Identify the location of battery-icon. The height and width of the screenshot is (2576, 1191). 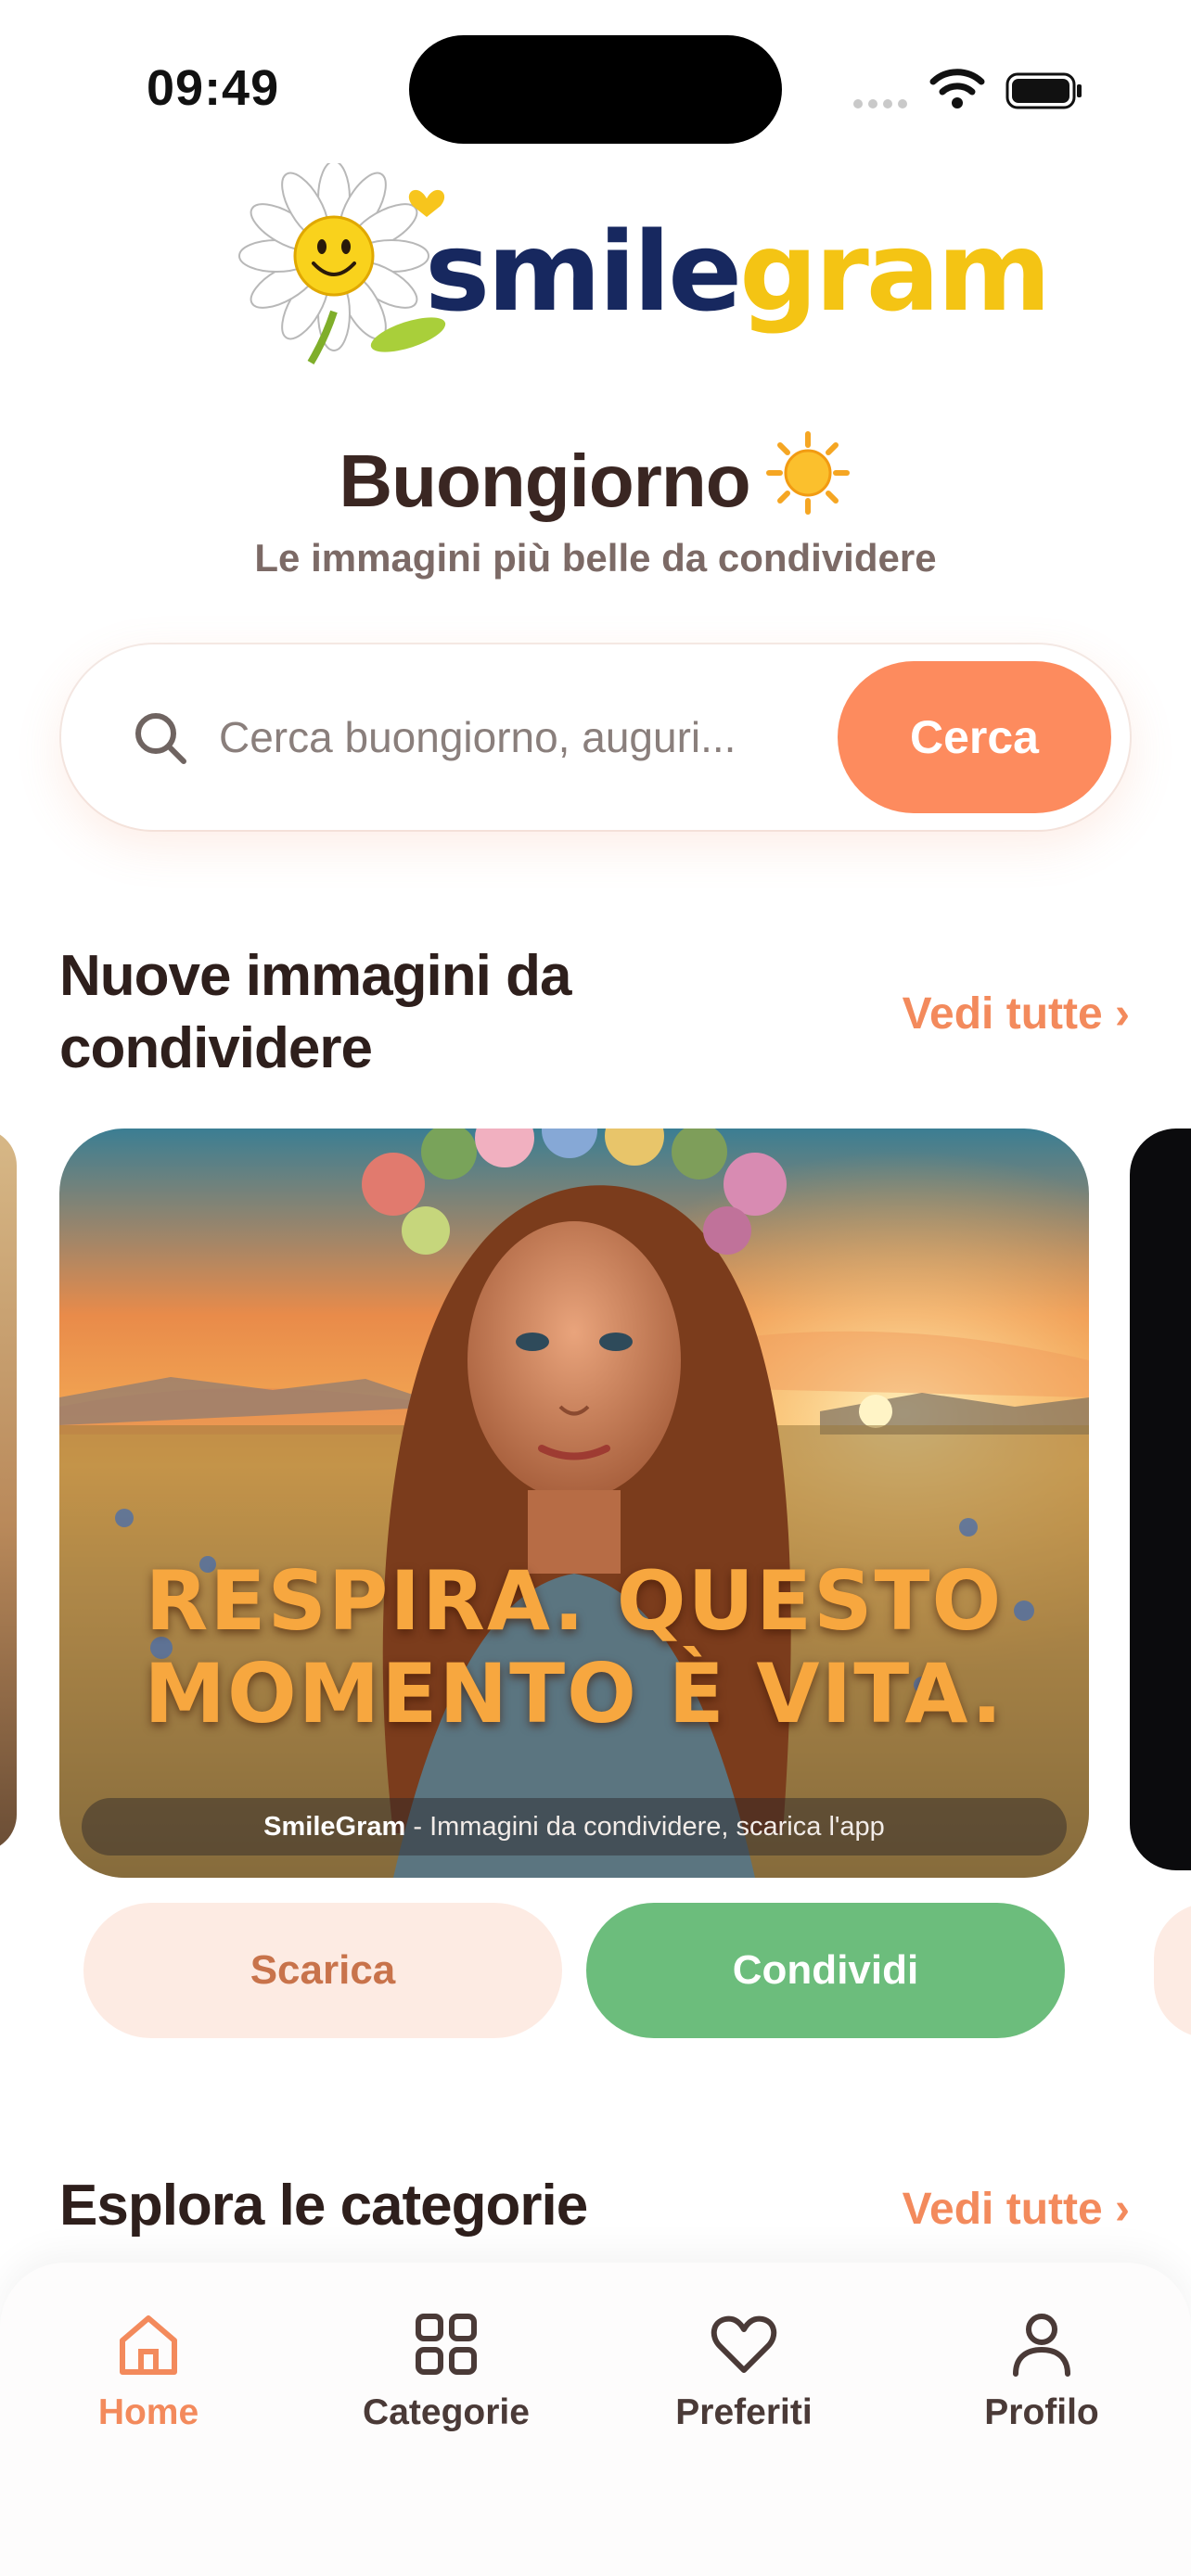
(1043, 90).